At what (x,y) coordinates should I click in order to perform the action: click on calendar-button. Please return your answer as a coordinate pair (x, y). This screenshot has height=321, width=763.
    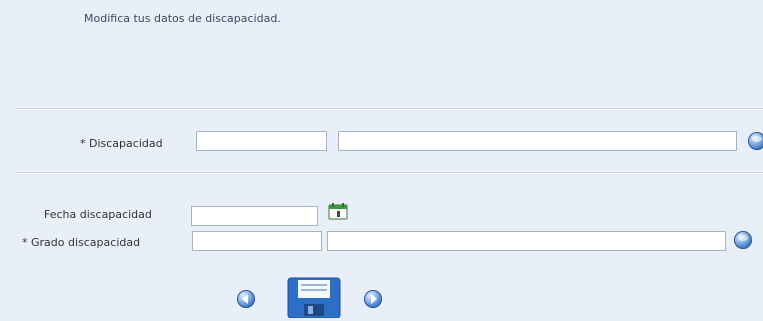
    Looking at the image, I should click on (338, 211).